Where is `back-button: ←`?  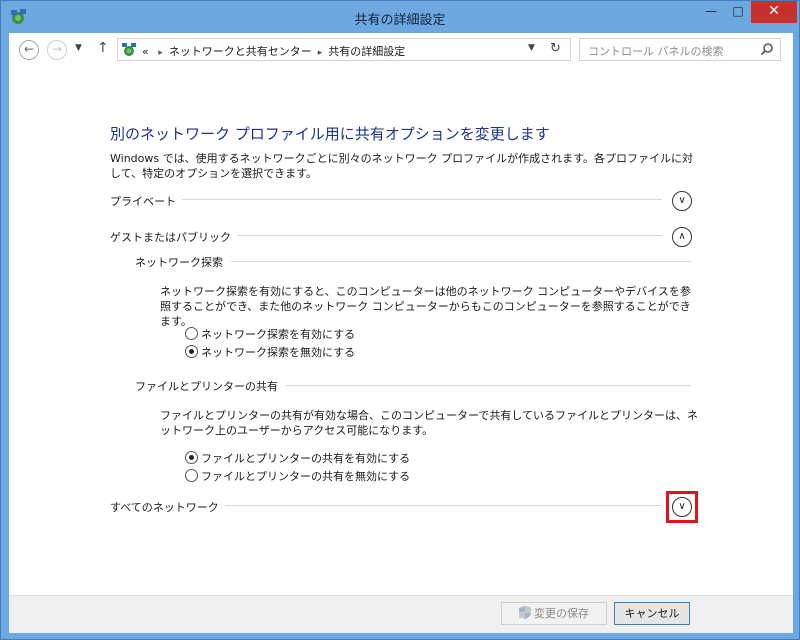
back-button: ← is located at coordinates (29, 50).